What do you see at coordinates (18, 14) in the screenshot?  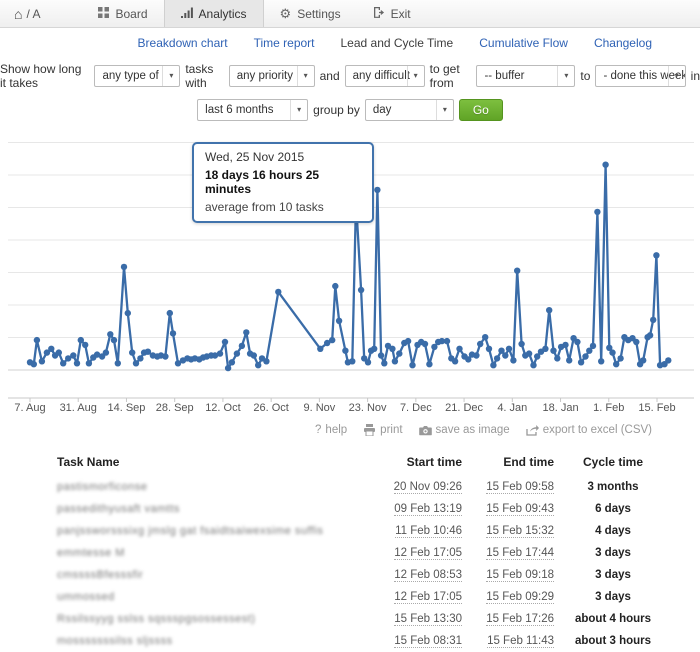 I see `home-icon: ⌂` at bounding box center [18, 14].